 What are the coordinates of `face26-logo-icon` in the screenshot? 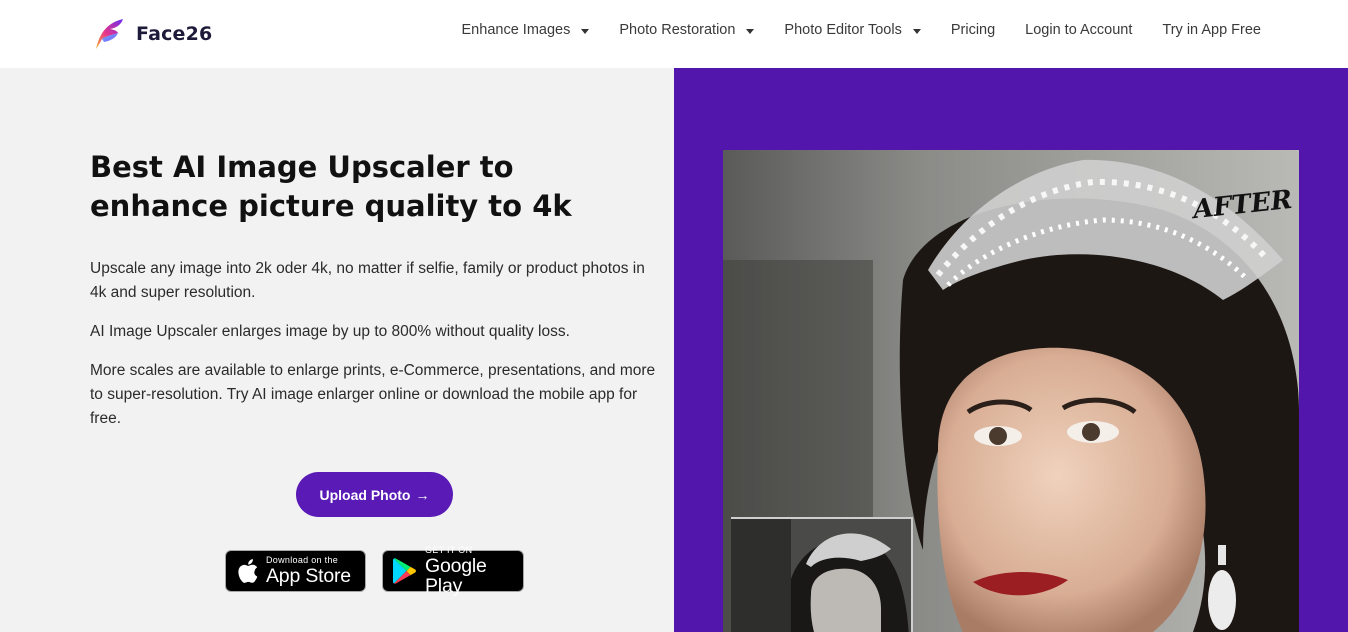 It's located at (109, 34).